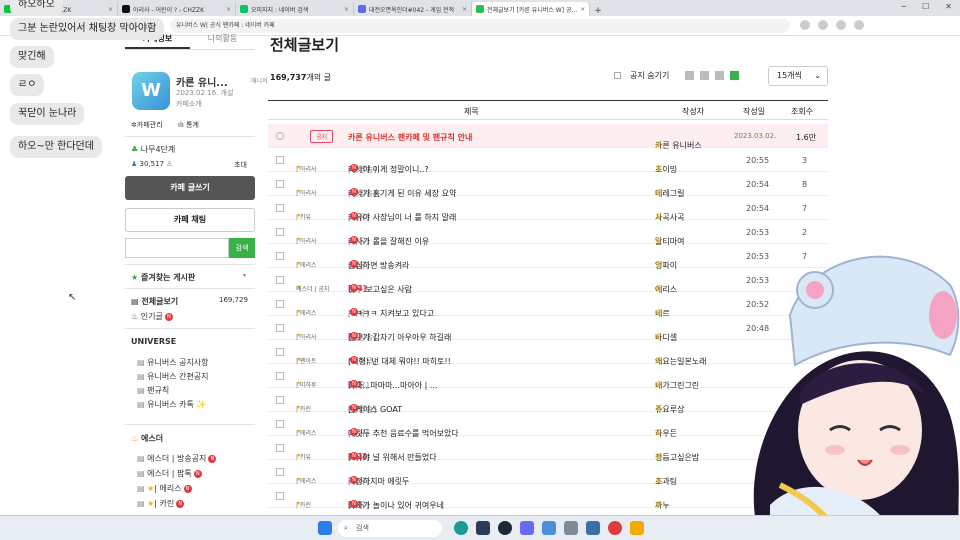  Describe the element at coordinates (190, 188) in the screenshot. I see `cafe-write-button: 카페 글쓰기` at that location.